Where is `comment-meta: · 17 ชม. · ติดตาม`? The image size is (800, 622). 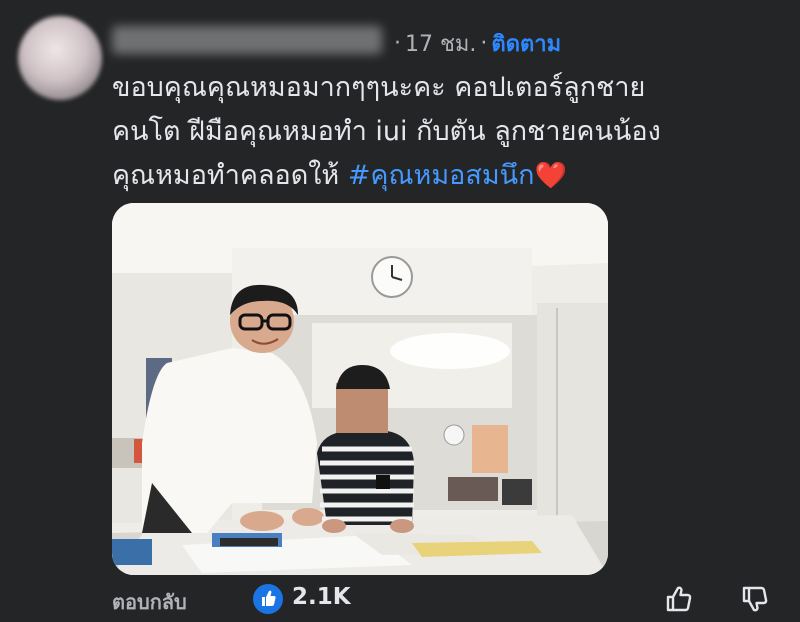
comment-meta: · 17 ชม. · ติดตาม is located at coordinates (475, 43).